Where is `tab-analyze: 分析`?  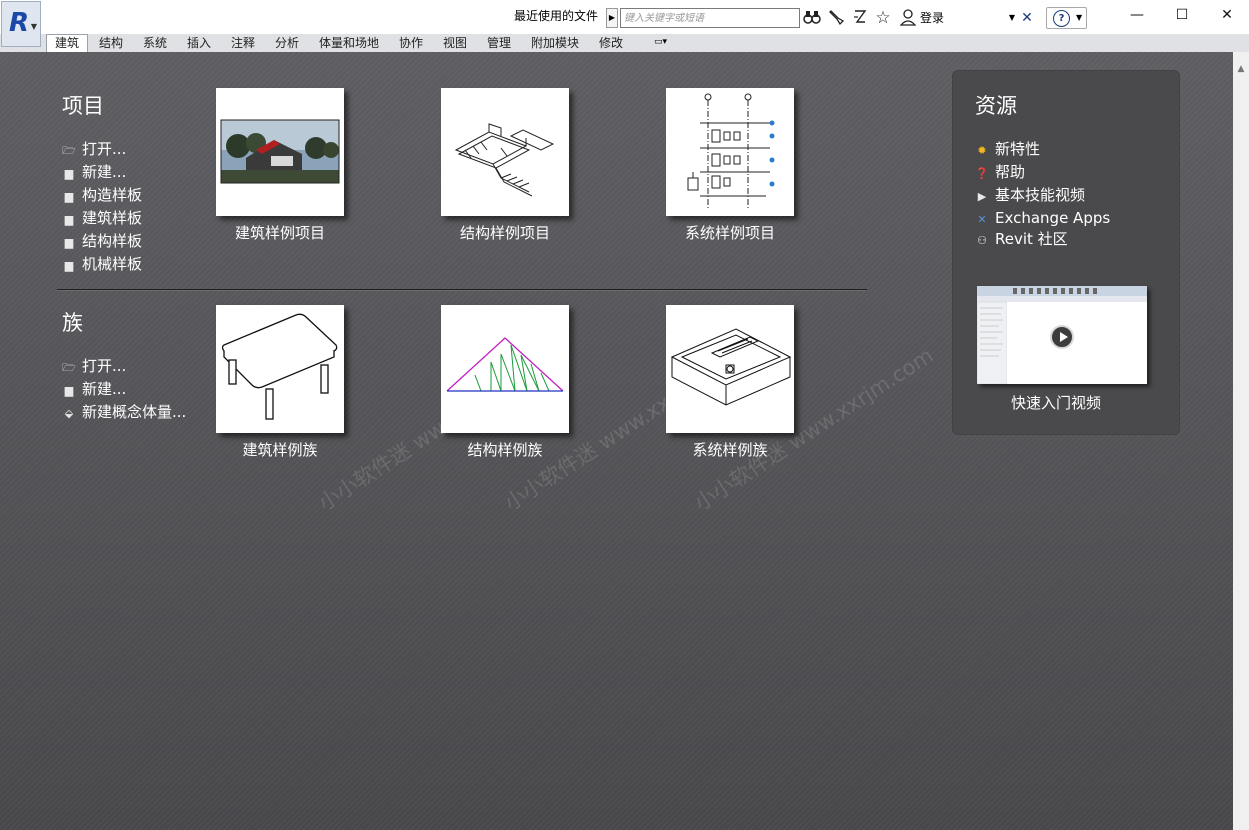 tab-analyze: 分析 is located at coordinates (287, 43).